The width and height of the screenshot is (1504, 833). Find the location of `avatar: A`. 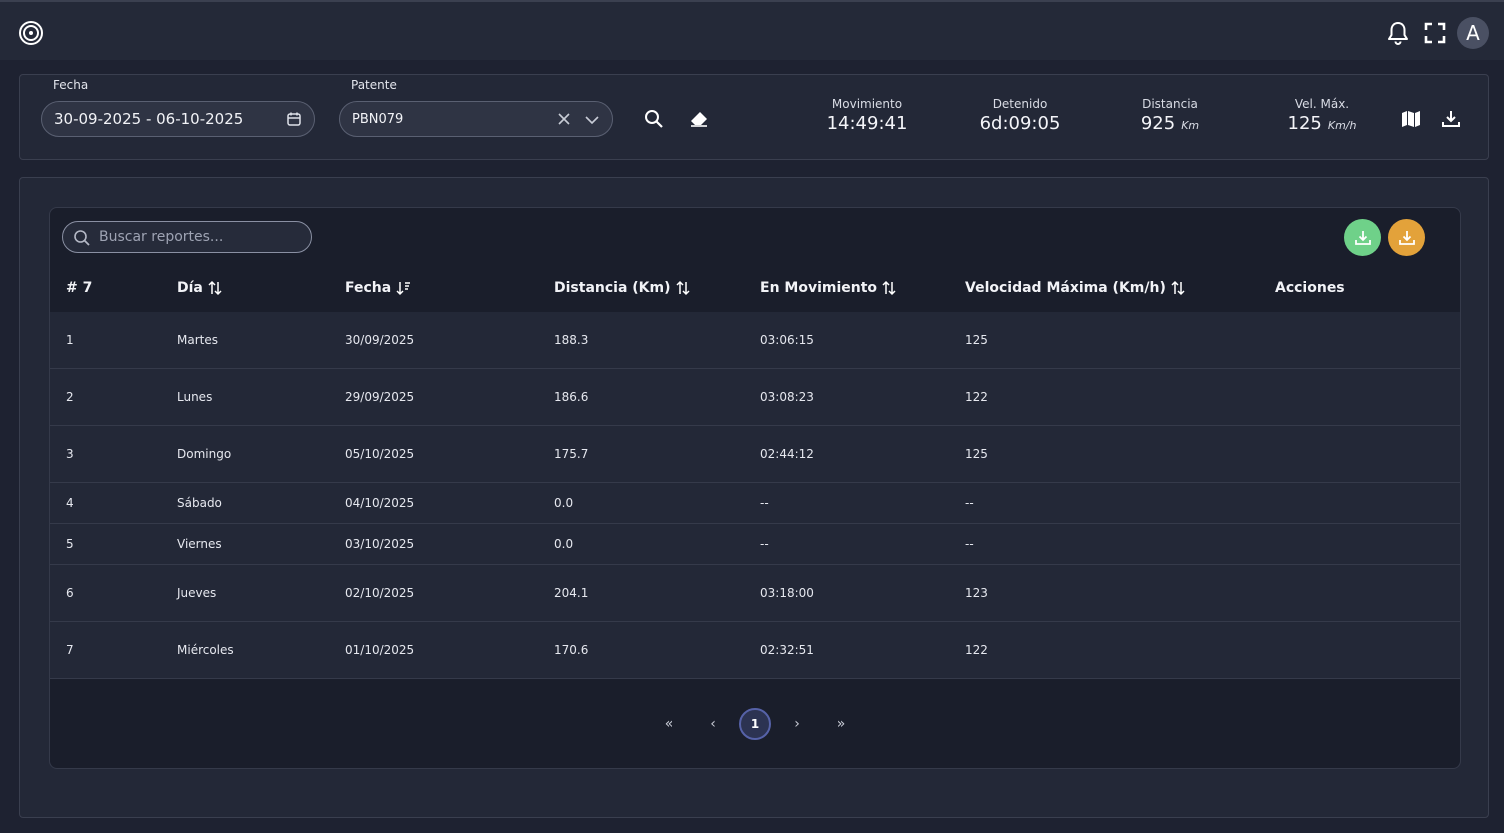

avatar: A is located at coordinates (1473, 33).